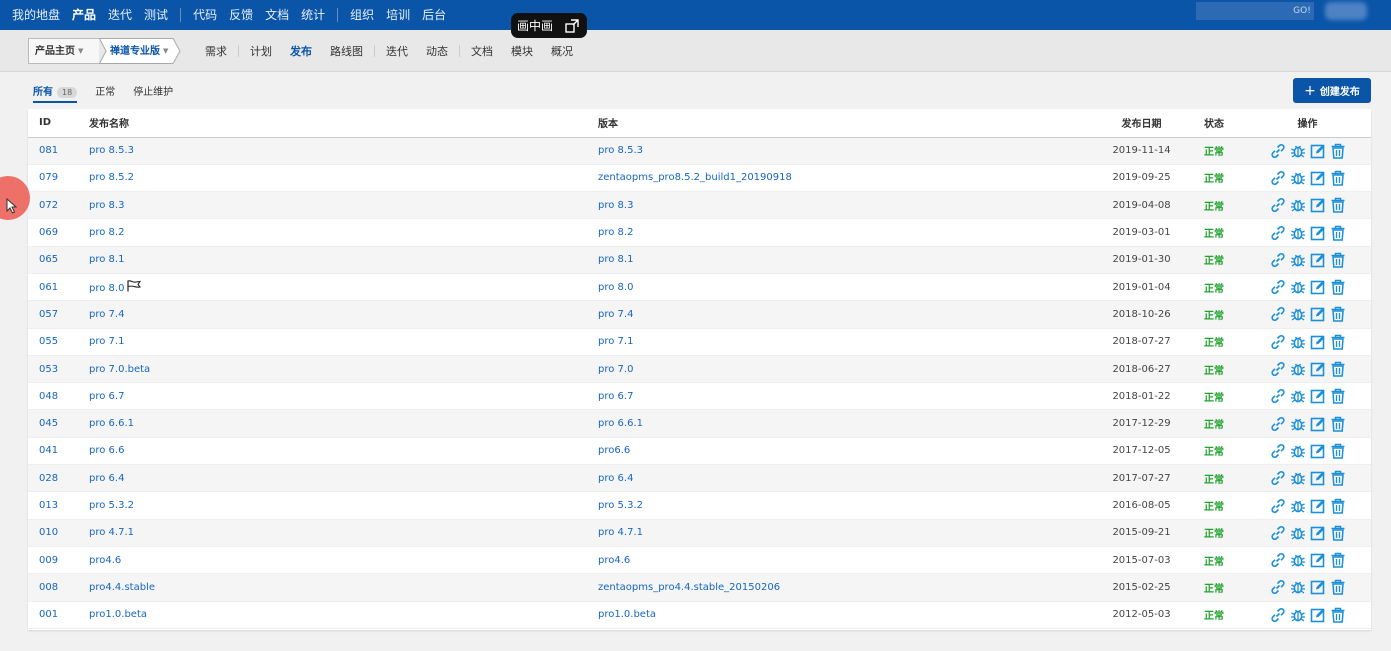 The width and height of the screenshot is (1391, 651). What do you see at coordinates (153, 90) in the screenshot?
I see `tab-stopped: 停止维护` at bounding box center [153, 90].